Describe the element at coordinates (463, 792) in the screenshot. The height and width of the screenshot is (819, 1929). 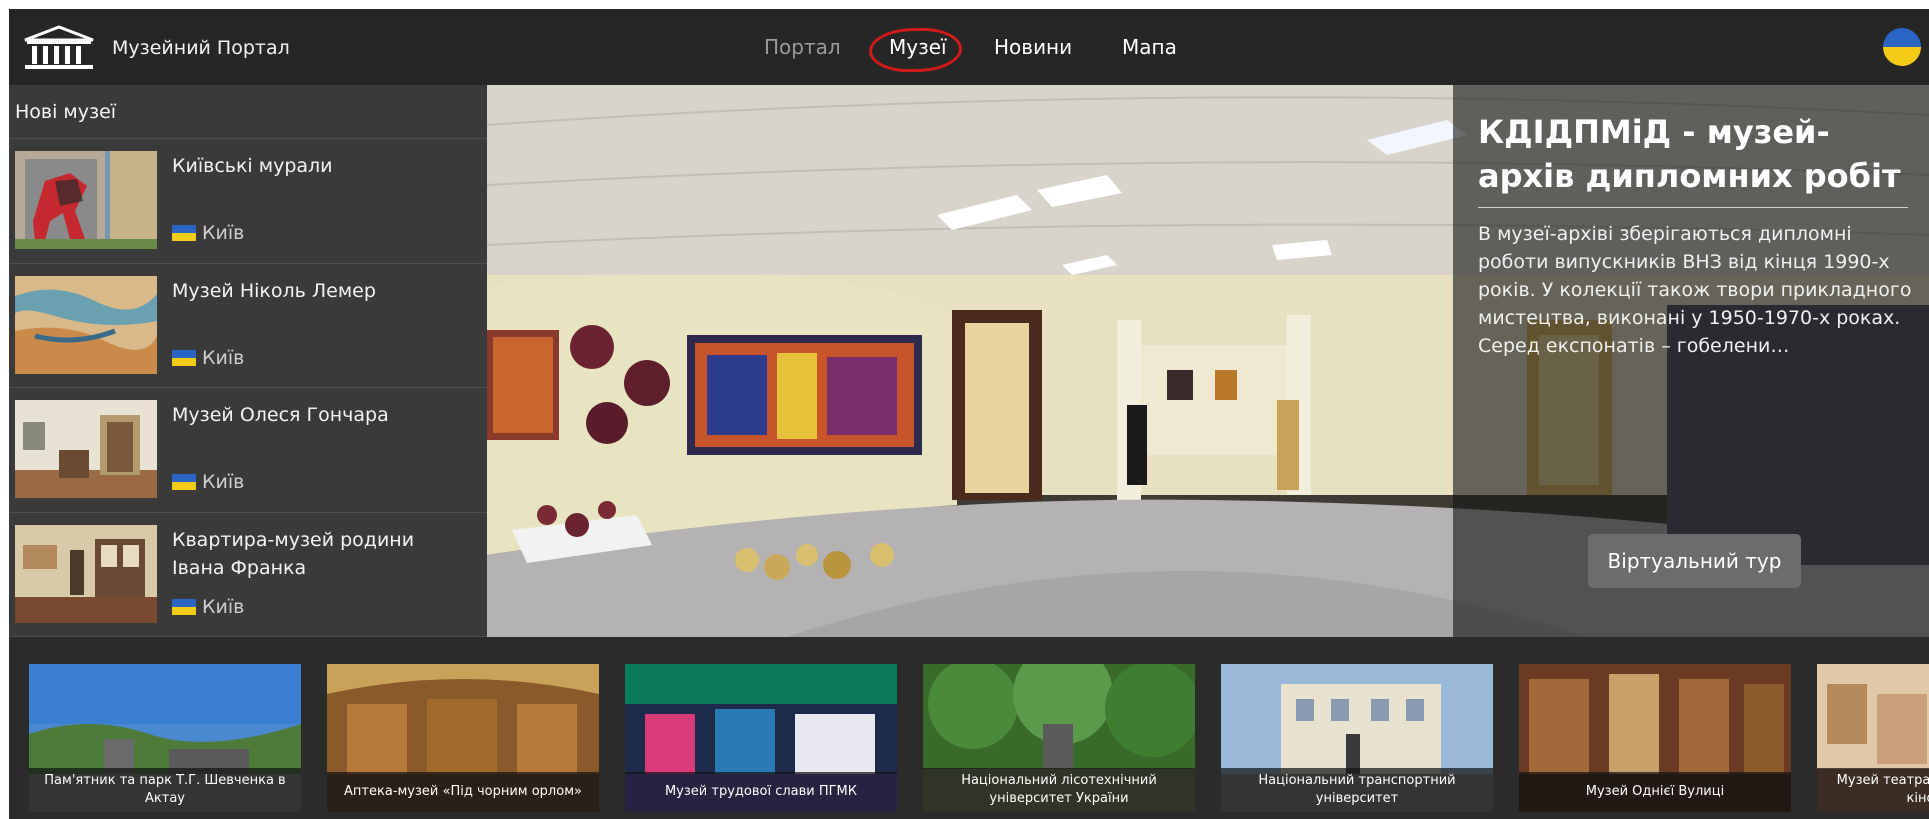
I see `card-caption: Аптека-музей «Під чорним орлом»` at that location.